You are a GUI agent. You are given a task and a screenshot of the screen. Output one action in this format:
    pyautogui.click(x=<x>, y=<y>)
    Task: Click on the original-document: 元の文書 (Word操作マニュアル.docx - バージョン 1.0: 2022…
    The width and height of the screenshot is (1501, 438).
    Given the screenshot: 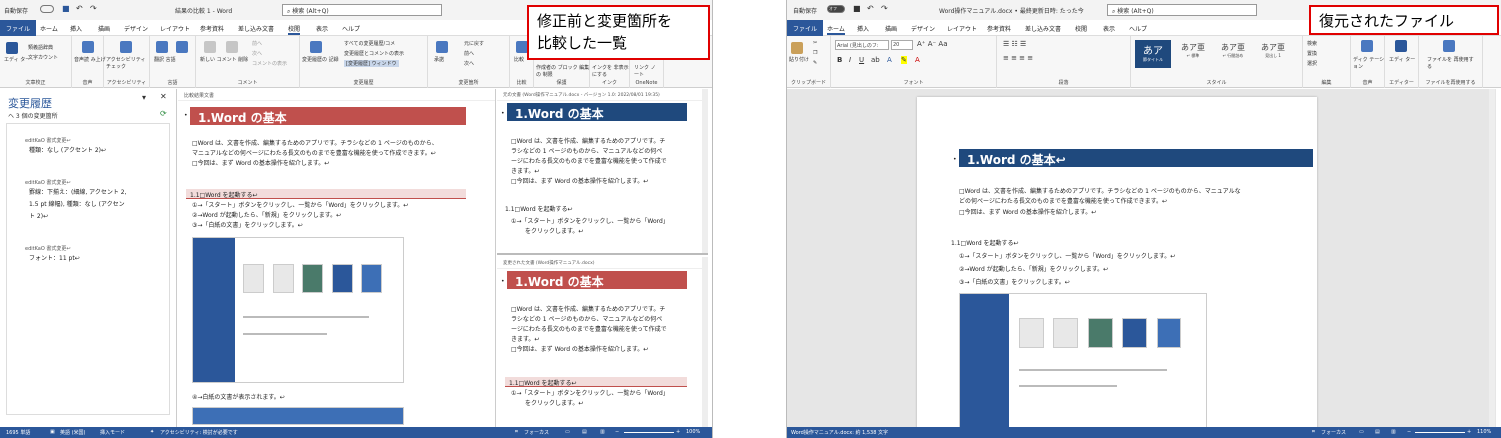 What is the action you would take?
    pyautogui.click(x=602, y=172)
    